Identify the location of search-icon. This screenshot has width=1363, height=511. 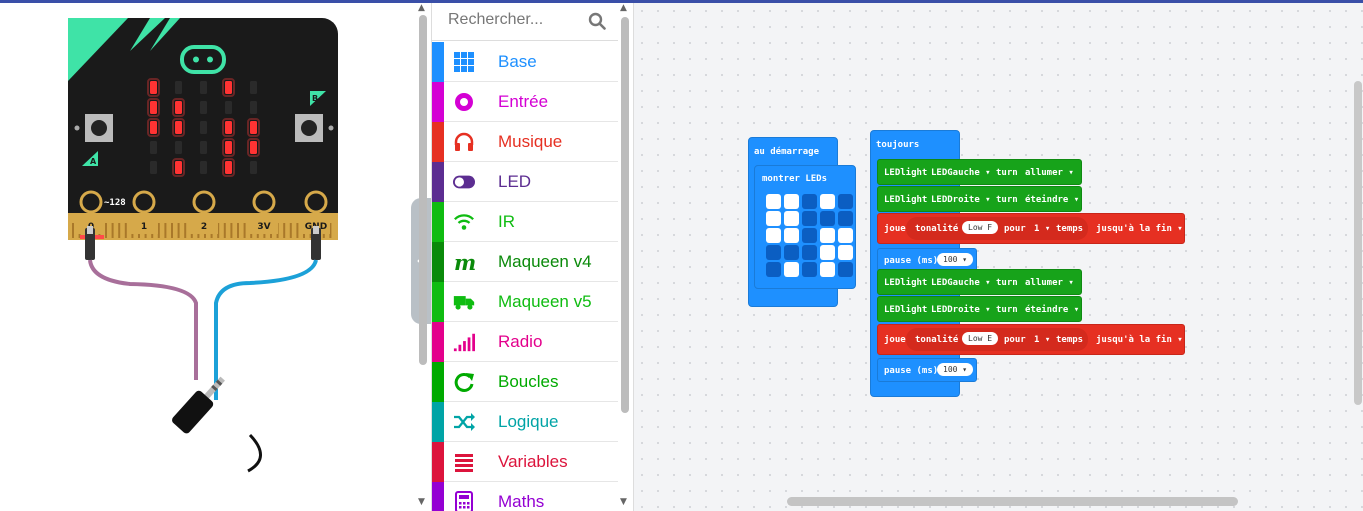
(597, 21).